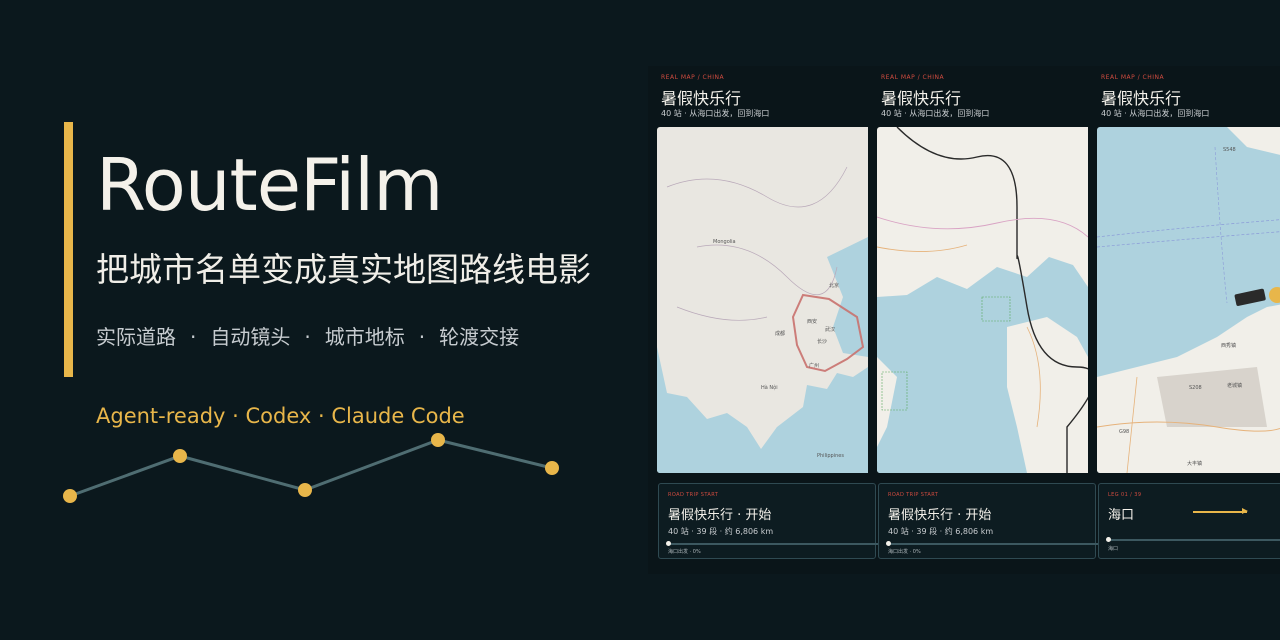  I want to click on hero-subtitle: 把城市名单变成真实地图路线电影, so click(343, 269).